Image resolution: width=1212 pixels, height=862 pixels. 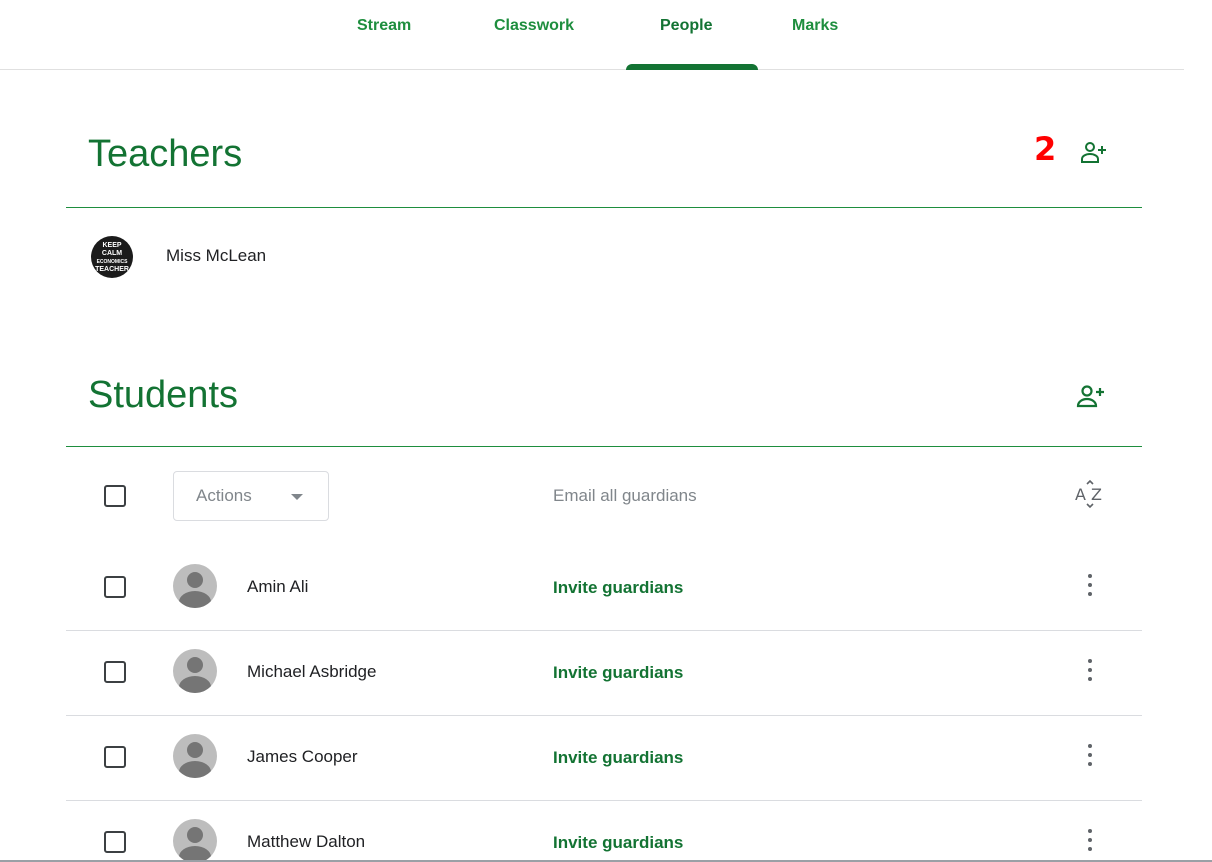 I want to click on avatar-text: CALM, so click(x=112, y=253).